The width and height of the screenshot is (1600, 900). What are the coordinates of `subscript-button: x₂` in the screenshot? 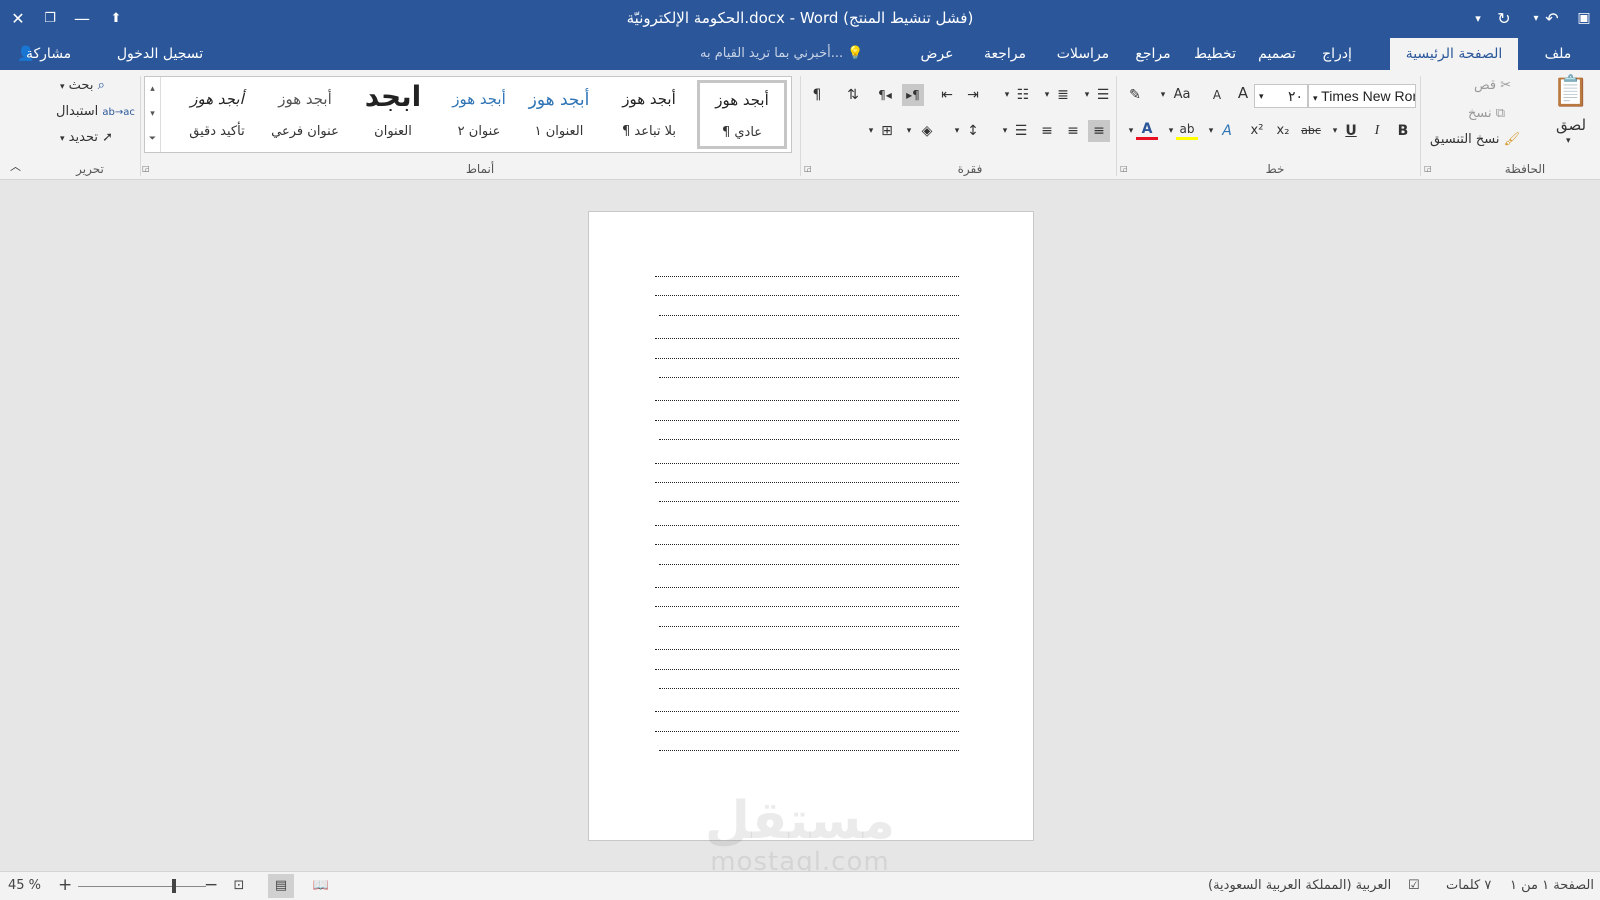 It's located at (1283, 131).